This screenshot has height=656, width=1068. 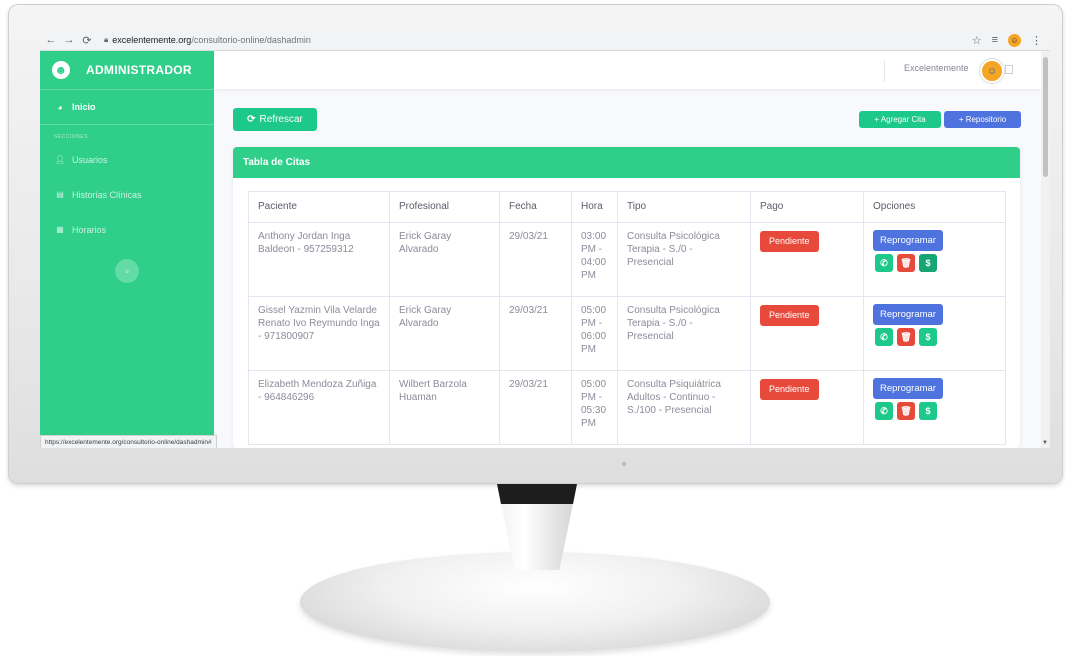 What do you see at coordinates (594, 207) in the screenshot?
I see `column-header: Hora` at bounding box center [594, 207].